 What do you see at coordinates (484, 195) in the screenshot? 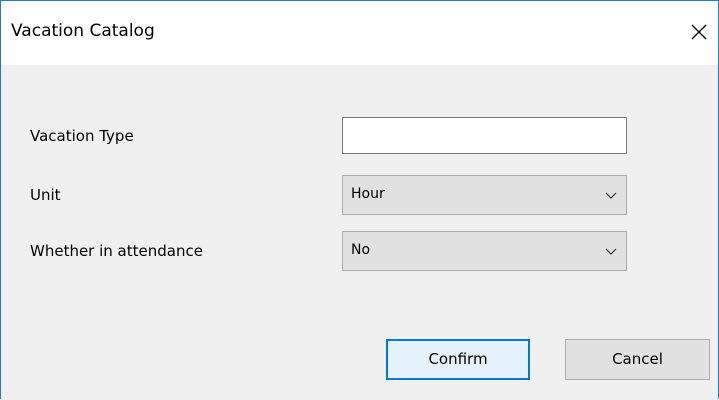
I see `unit-dropdown: Hour` at bounding box center [484, 195].